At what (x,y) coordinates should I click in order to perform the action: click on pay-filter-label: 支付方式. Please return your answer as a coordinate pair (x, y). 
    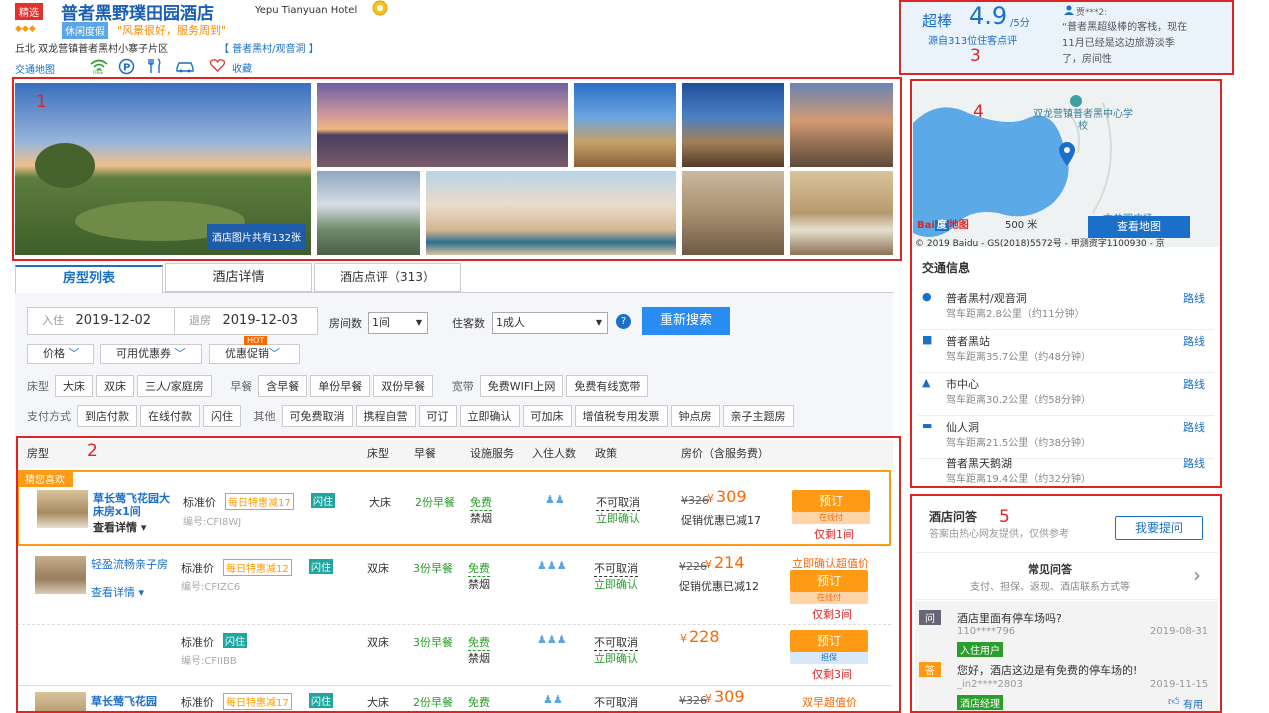
    Looking at the image, I should click on (49, 416).